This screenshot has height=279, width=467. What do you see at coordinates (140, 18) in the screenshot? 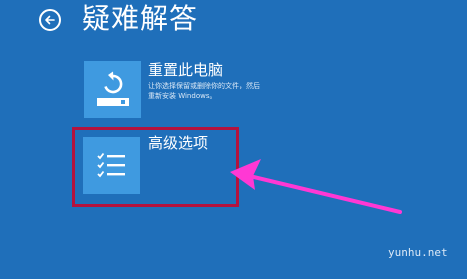
I see `page-title: 疑难解答` at bounding box center [140, 18].